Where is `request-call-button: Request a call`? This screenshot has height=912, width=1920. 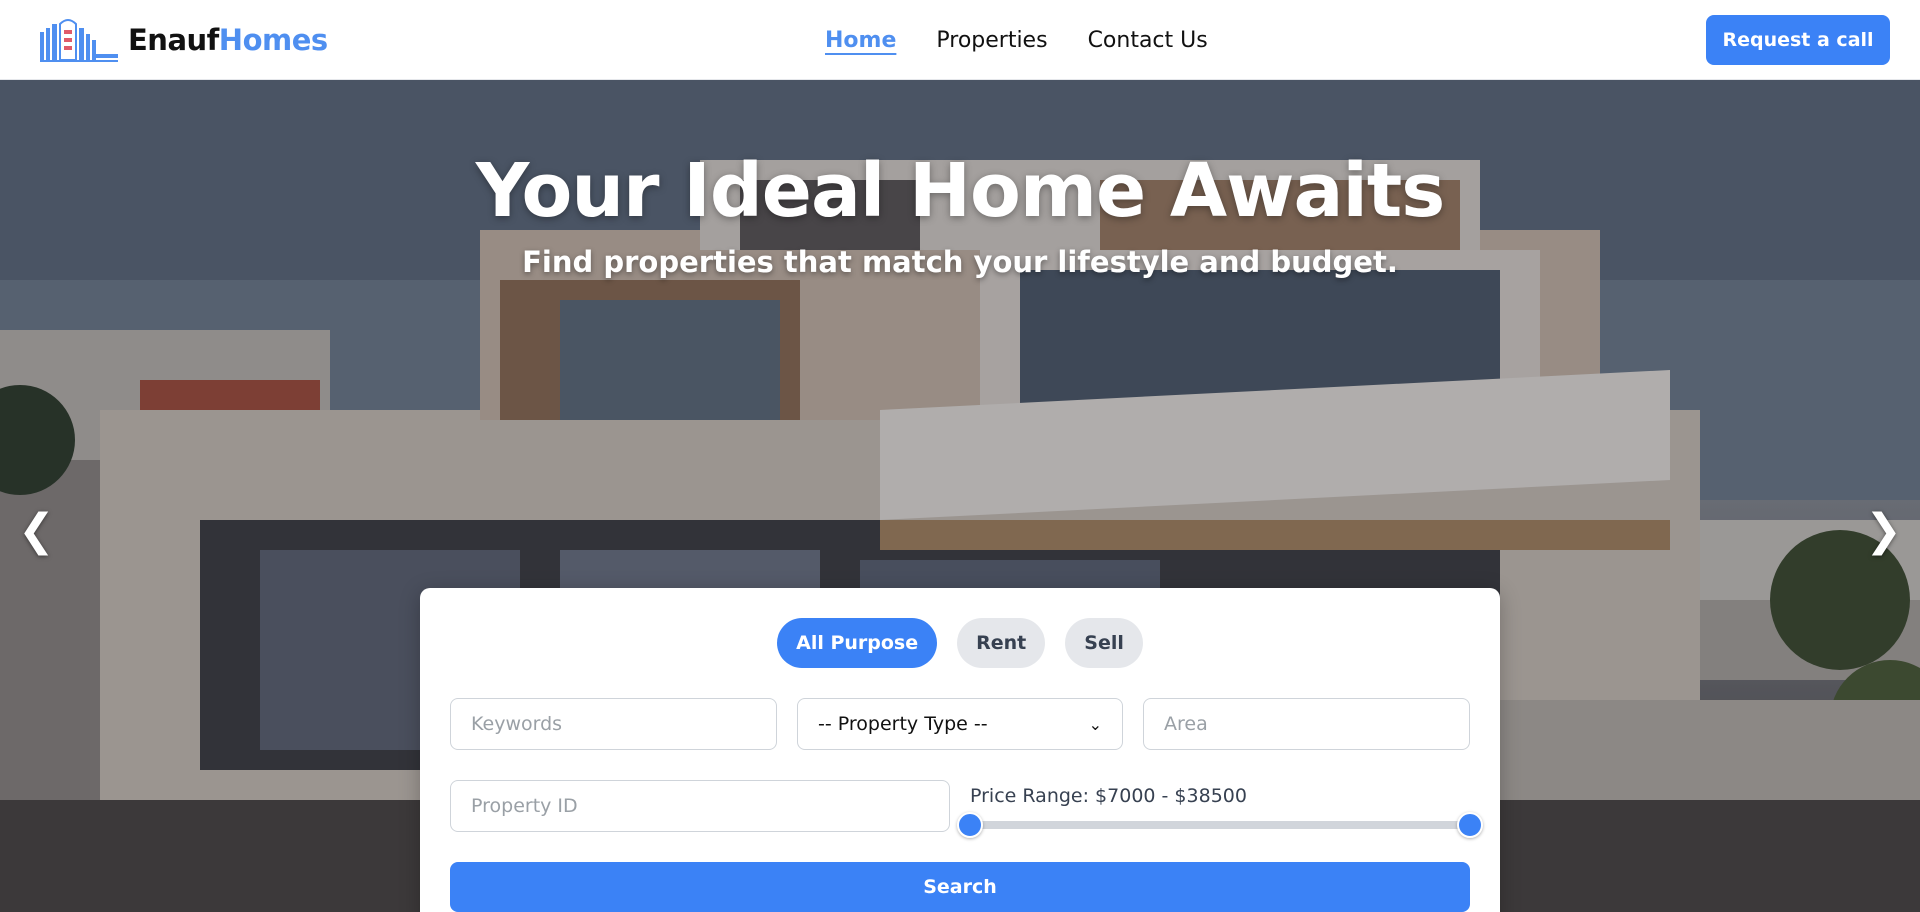 request-call-button: Request a call is located at coordinates (1798, 40).